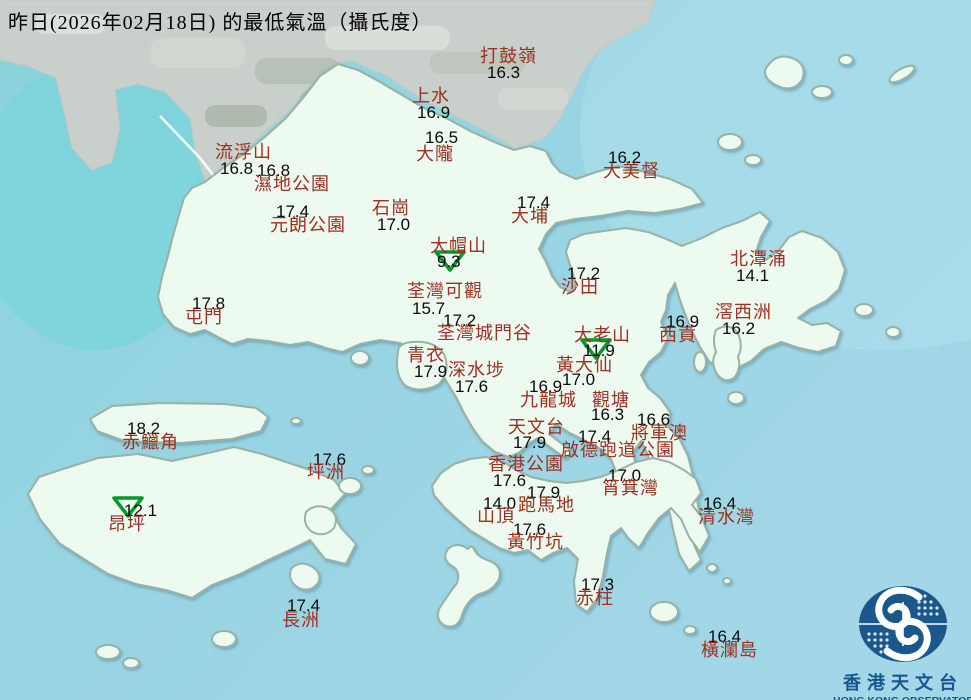  Describe the element at coordinates (496, 516) in the screenshot. I see `station-name-label: 山頂` at that location.